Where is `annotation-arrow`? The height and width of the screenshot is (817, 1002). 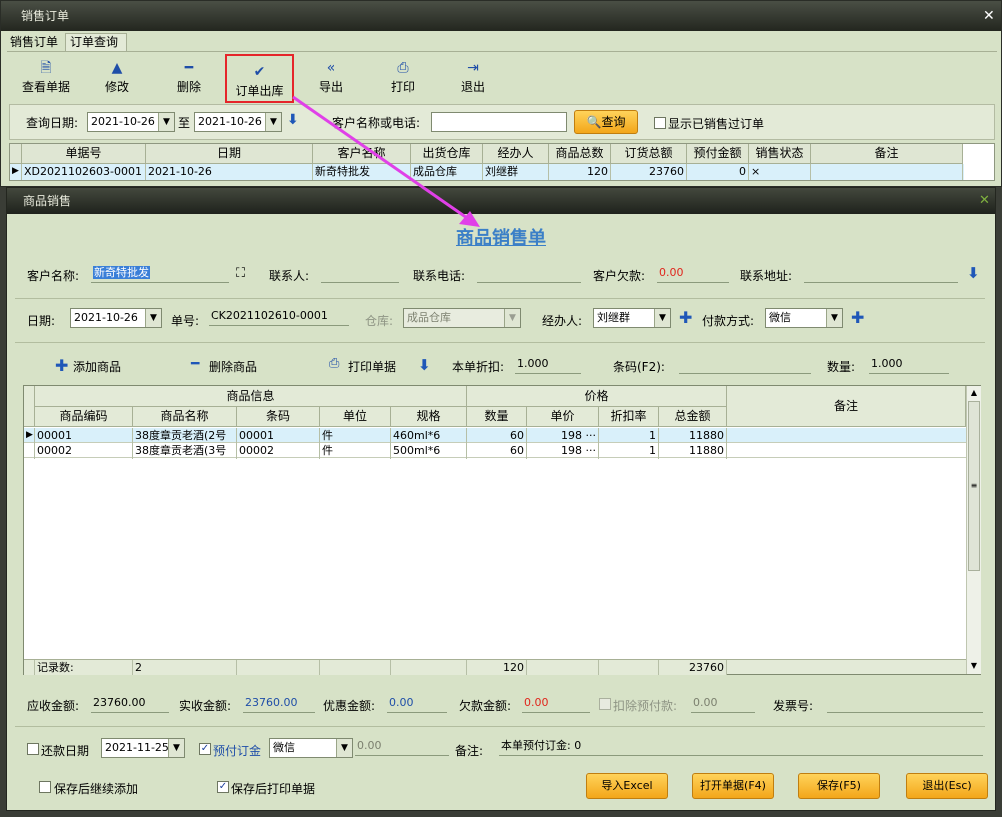
annotation-arrow is located at coordinates (386, 161).